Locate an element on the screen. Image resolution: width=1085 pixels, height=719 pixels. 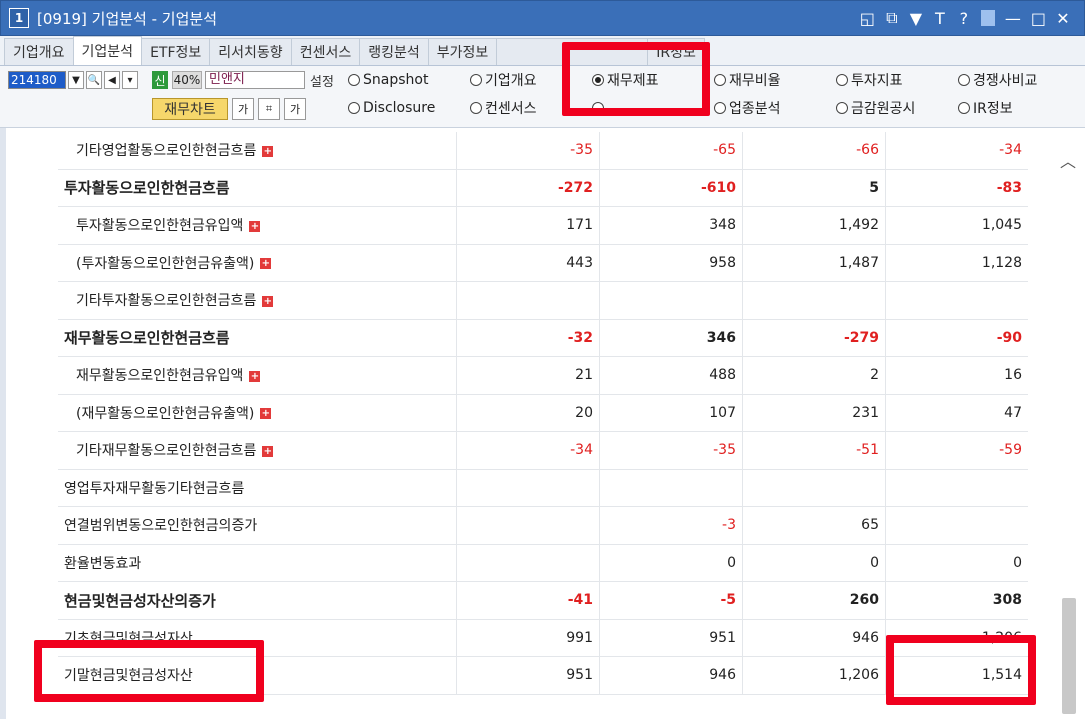
minimize-icon: — is located at coordinates (1013, 18).